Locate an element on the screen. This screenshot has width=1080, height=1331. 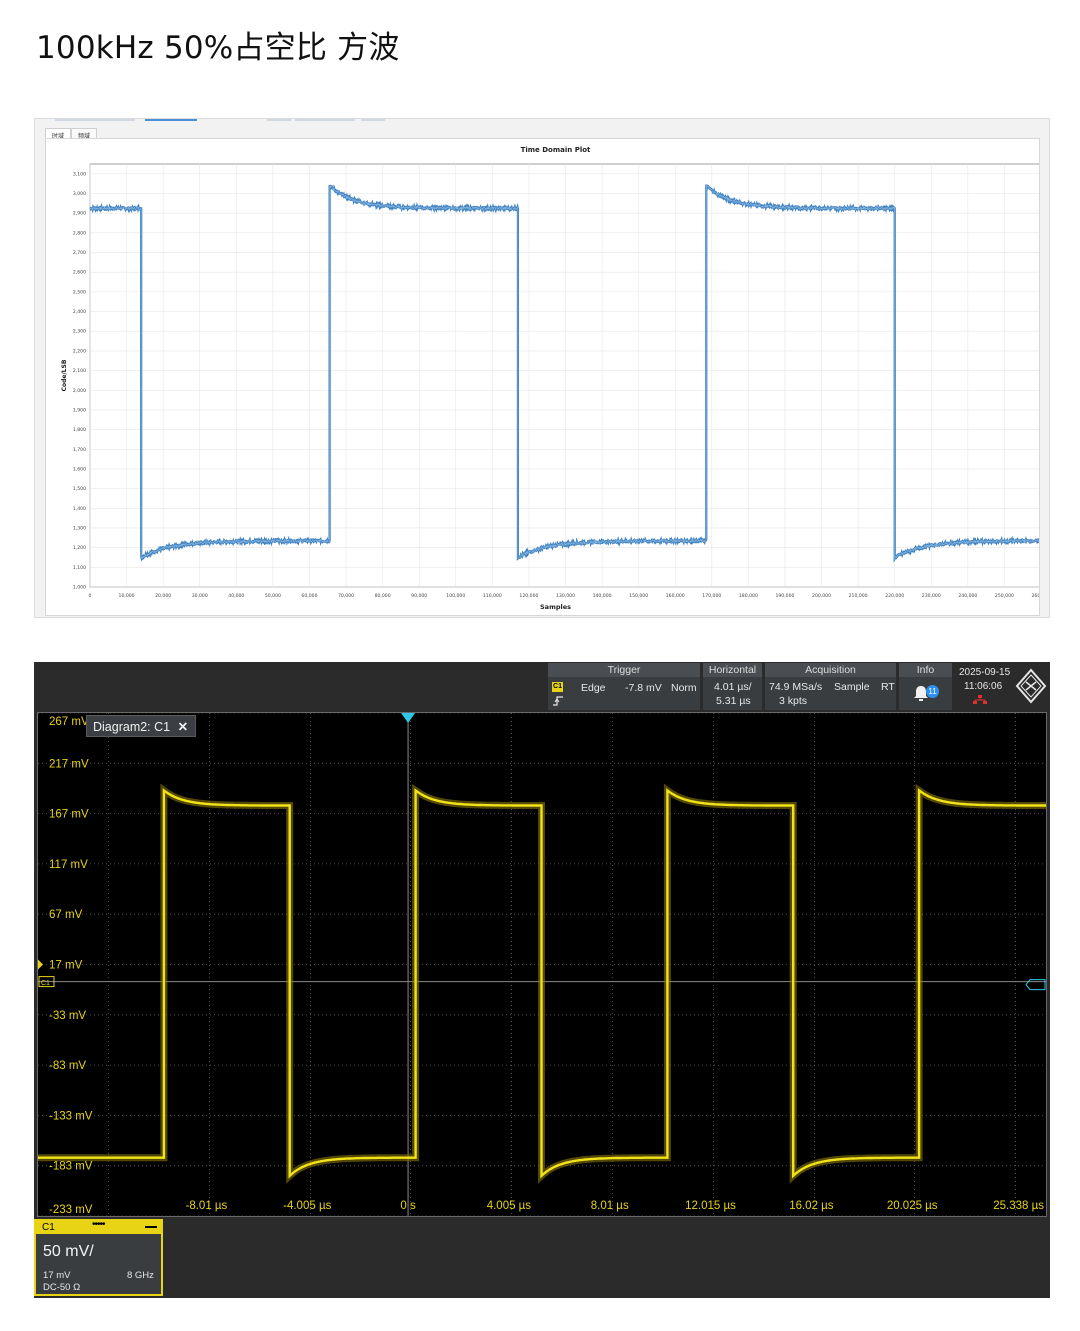
trigger-mode: Norm is located at coordinates (684, 688).